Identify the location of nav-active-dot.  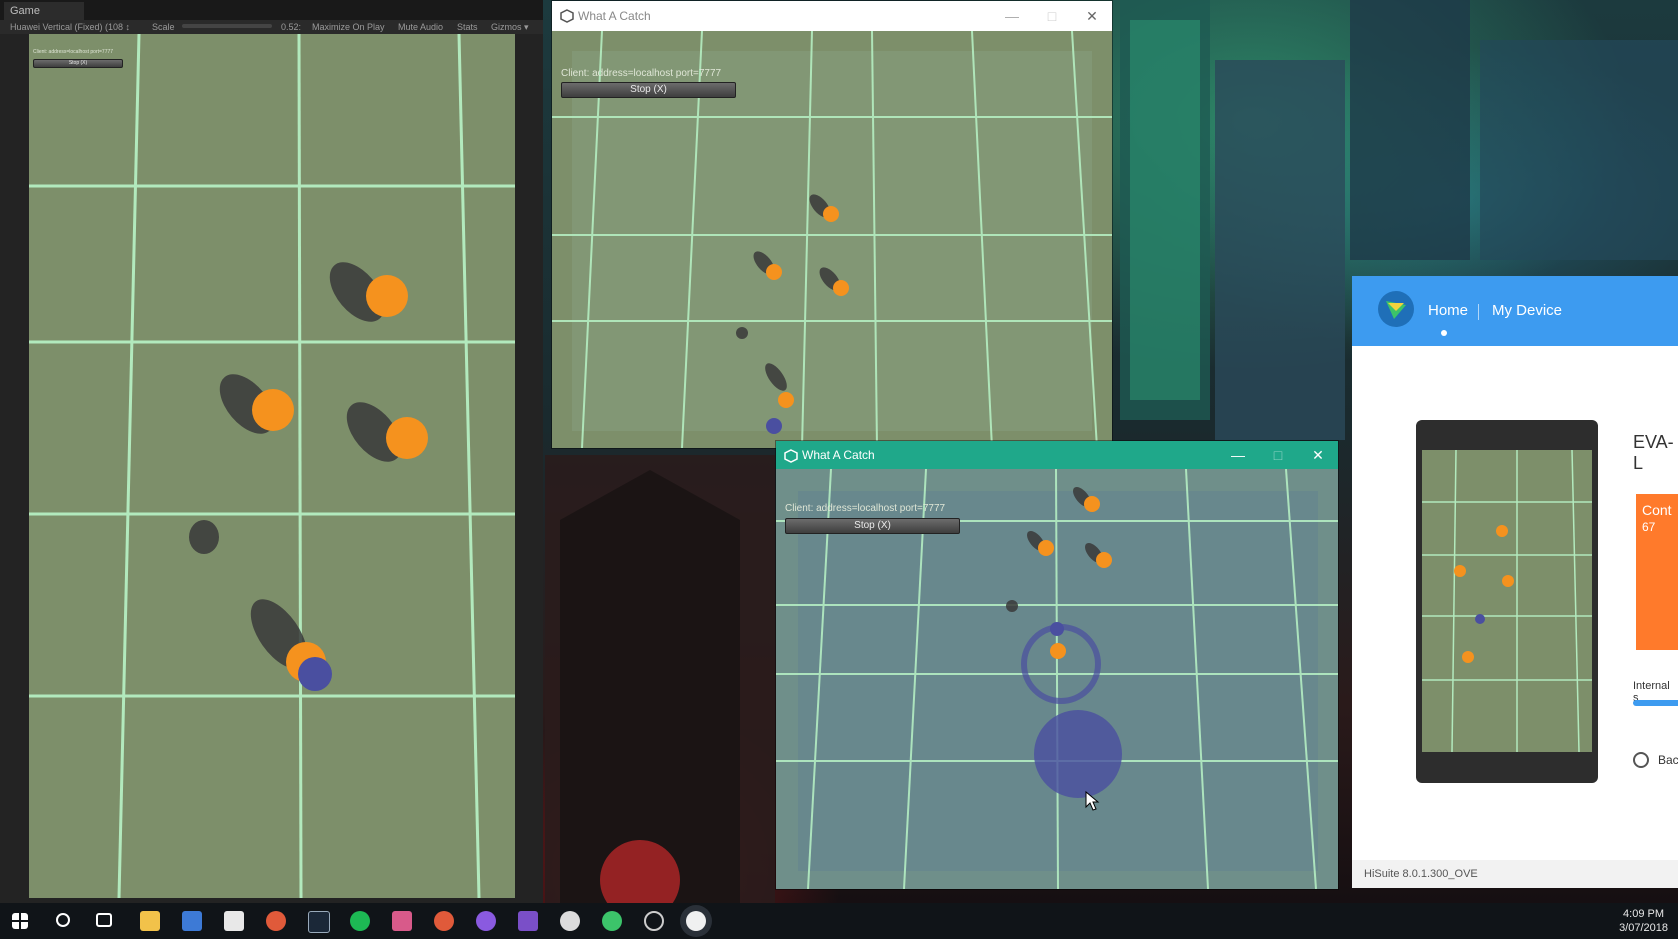
(1444, 333).